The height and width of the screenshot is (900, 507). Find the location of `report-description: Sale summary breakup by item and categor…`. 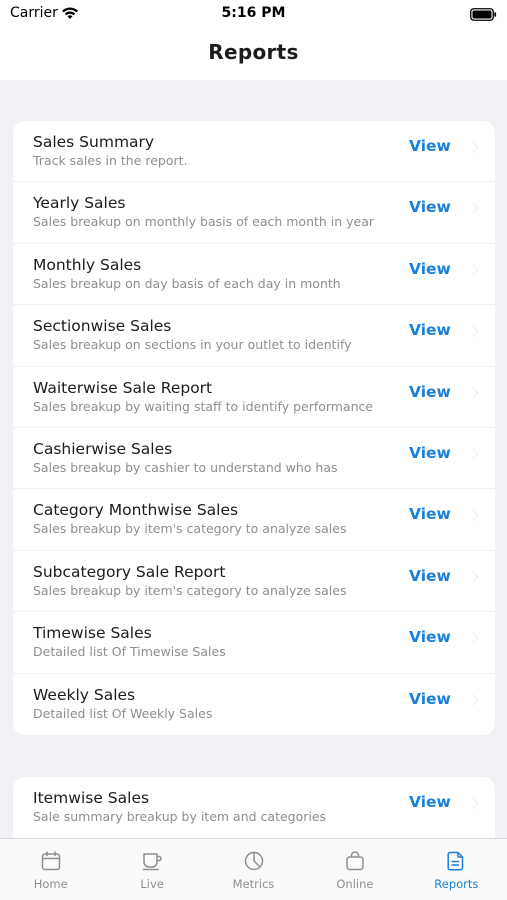

report-description: Sale summary breakup by item and categor… is located at coordinates (180, 816).